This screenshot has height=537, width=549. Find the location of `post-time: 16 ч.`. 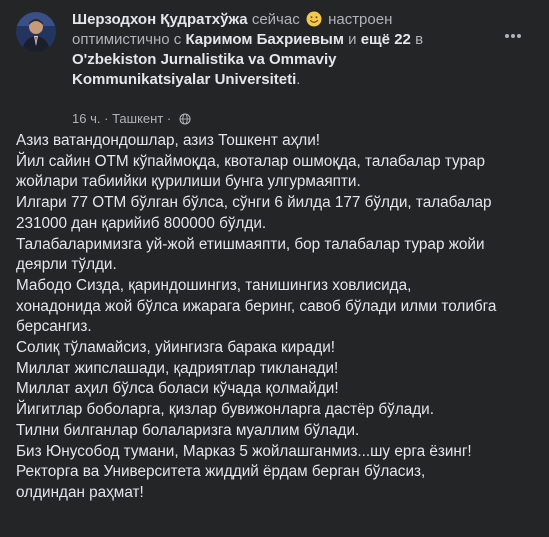

post-time: 16 ч. is located at coordinates (86, 118).